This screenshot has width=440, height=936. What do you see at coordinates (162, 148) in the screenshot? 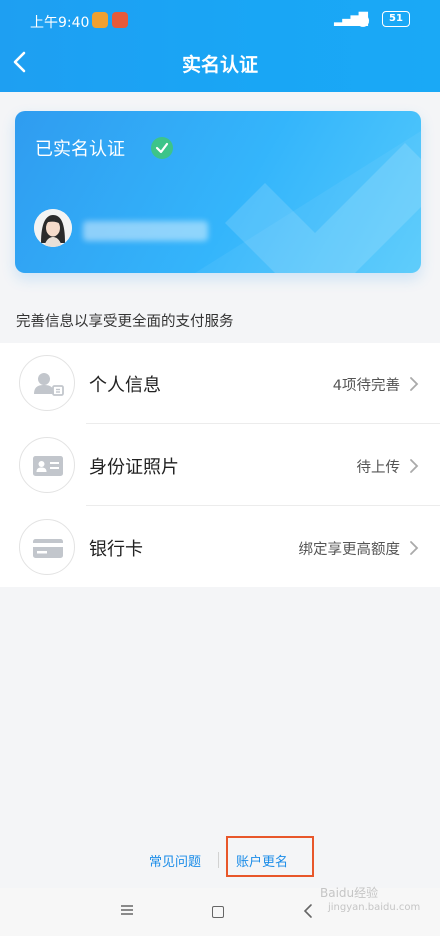
I see `check-circle-icon` at bounding box center [162, 148].